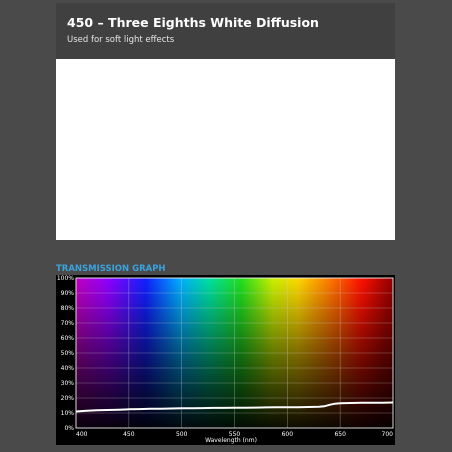  I want to click on y-tick-label: 10%, so click(68, 413).